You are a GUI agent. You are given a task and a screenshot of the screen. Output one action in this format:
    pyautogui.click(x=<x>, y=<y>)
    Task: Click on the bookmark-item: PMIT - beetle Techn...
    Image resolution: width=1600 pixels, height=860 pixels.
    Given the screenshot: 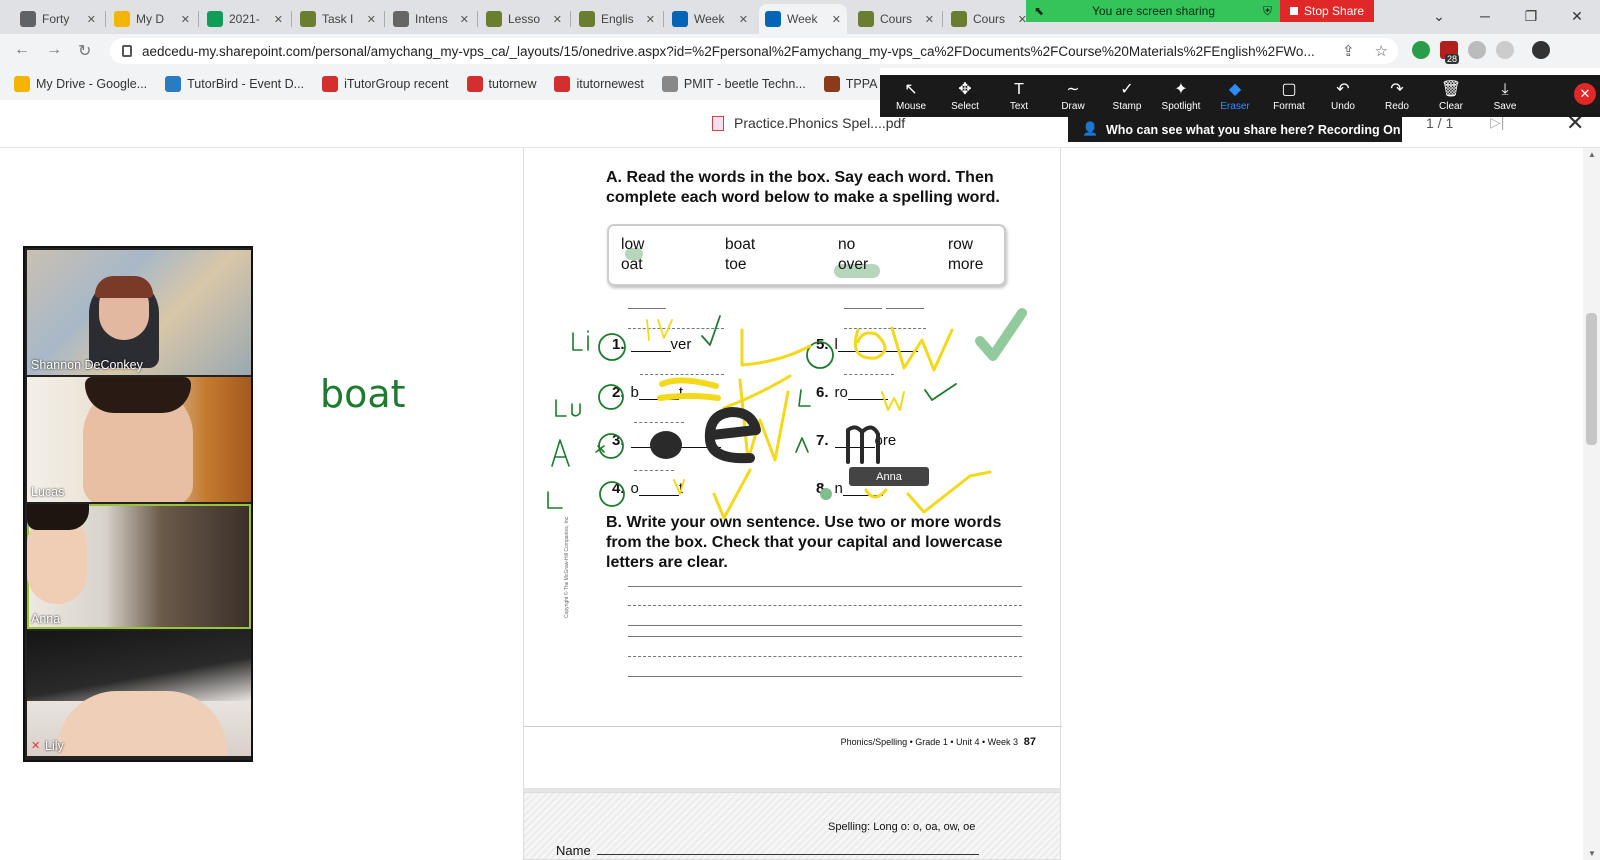 What is the action you would take?
    pyautogui.click(x=733, y=84)
    